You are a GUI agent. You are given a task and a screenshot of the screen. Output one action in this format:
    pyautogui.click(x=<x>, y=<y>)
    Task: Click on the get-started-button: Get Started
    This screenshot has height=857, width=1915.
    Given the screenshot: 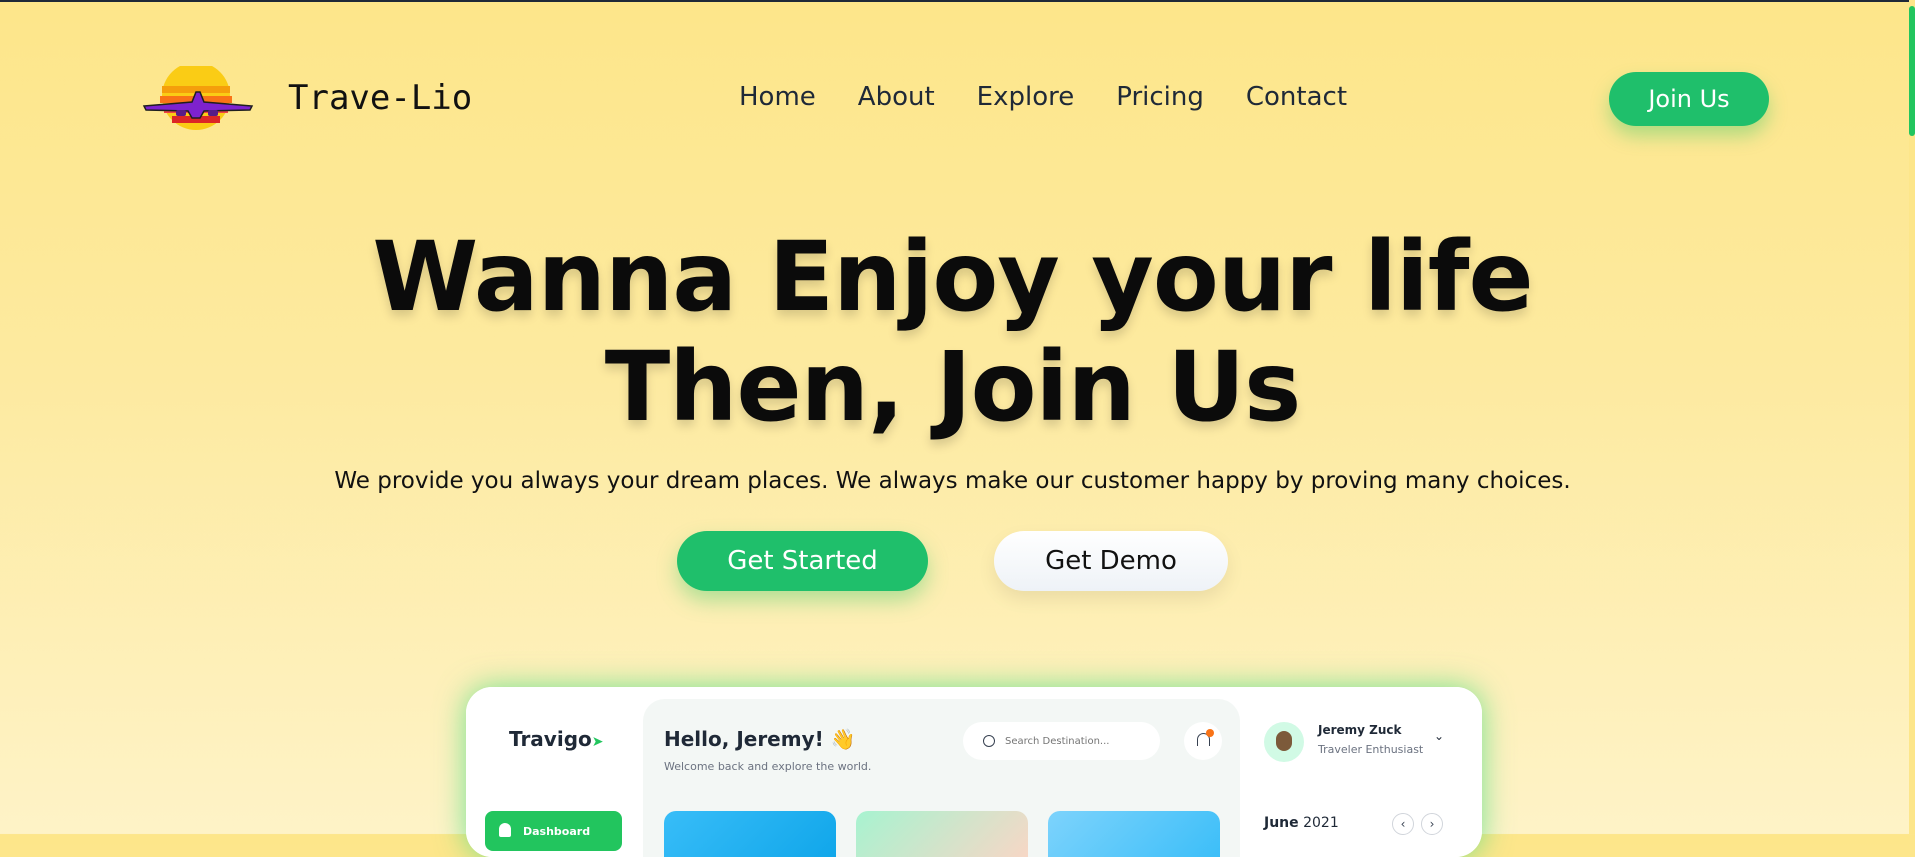 What is the action you would take?
    pyautogui.click(x=802, y=561)
    